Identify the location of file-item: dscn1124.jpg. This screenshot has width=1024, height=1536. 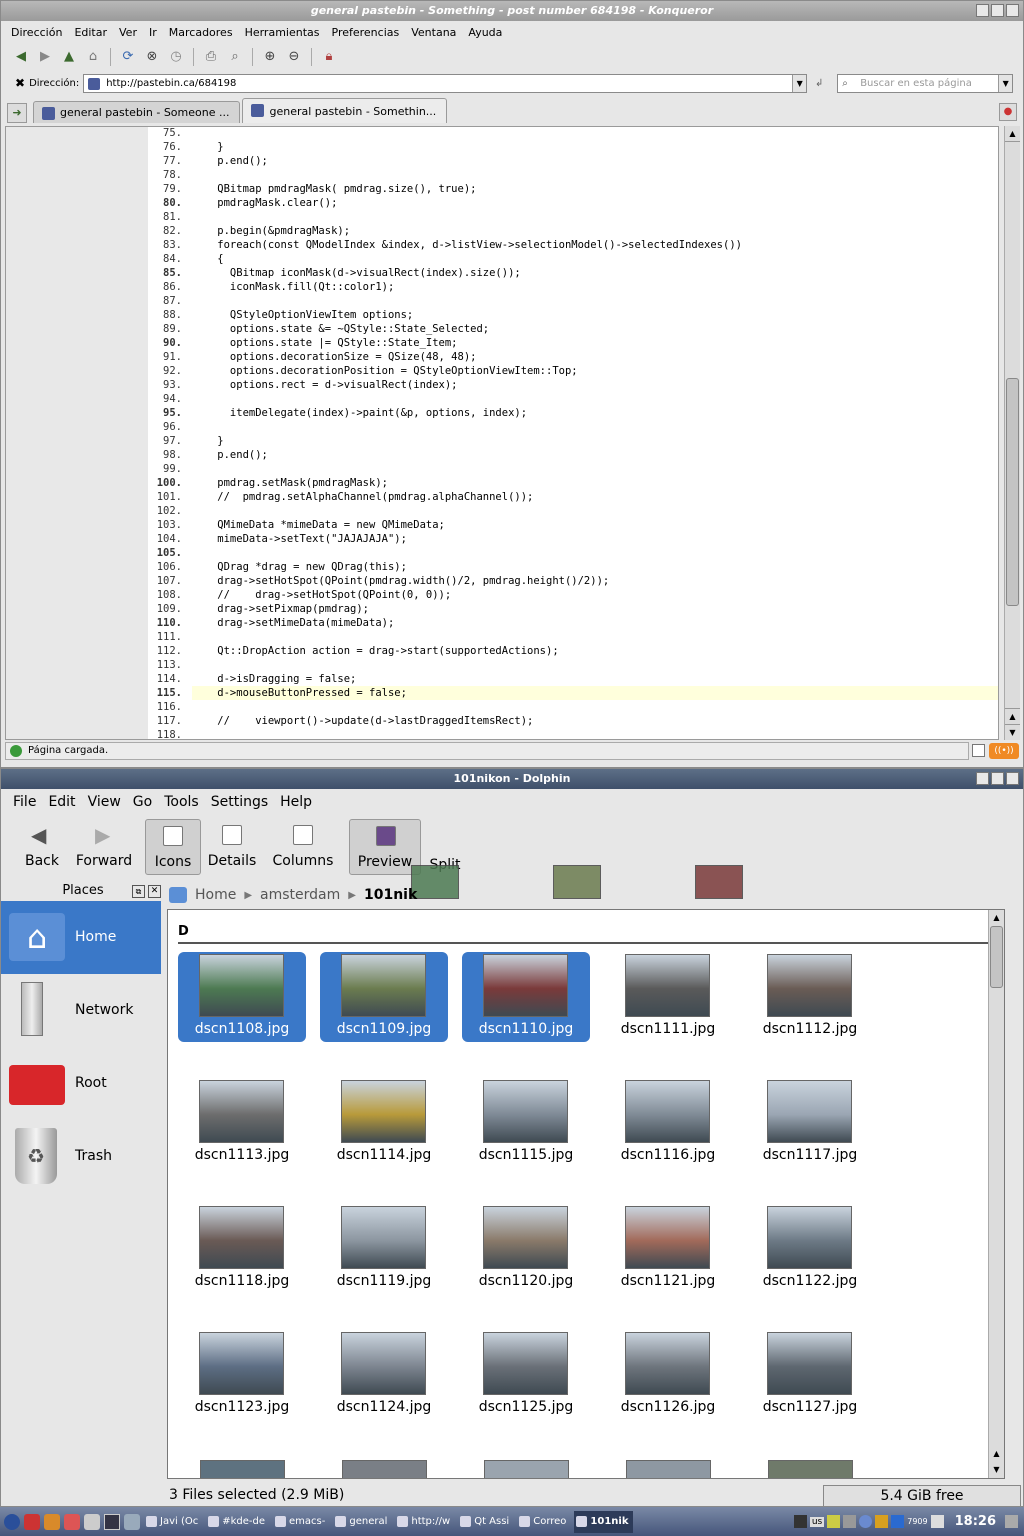
(384, 1375).